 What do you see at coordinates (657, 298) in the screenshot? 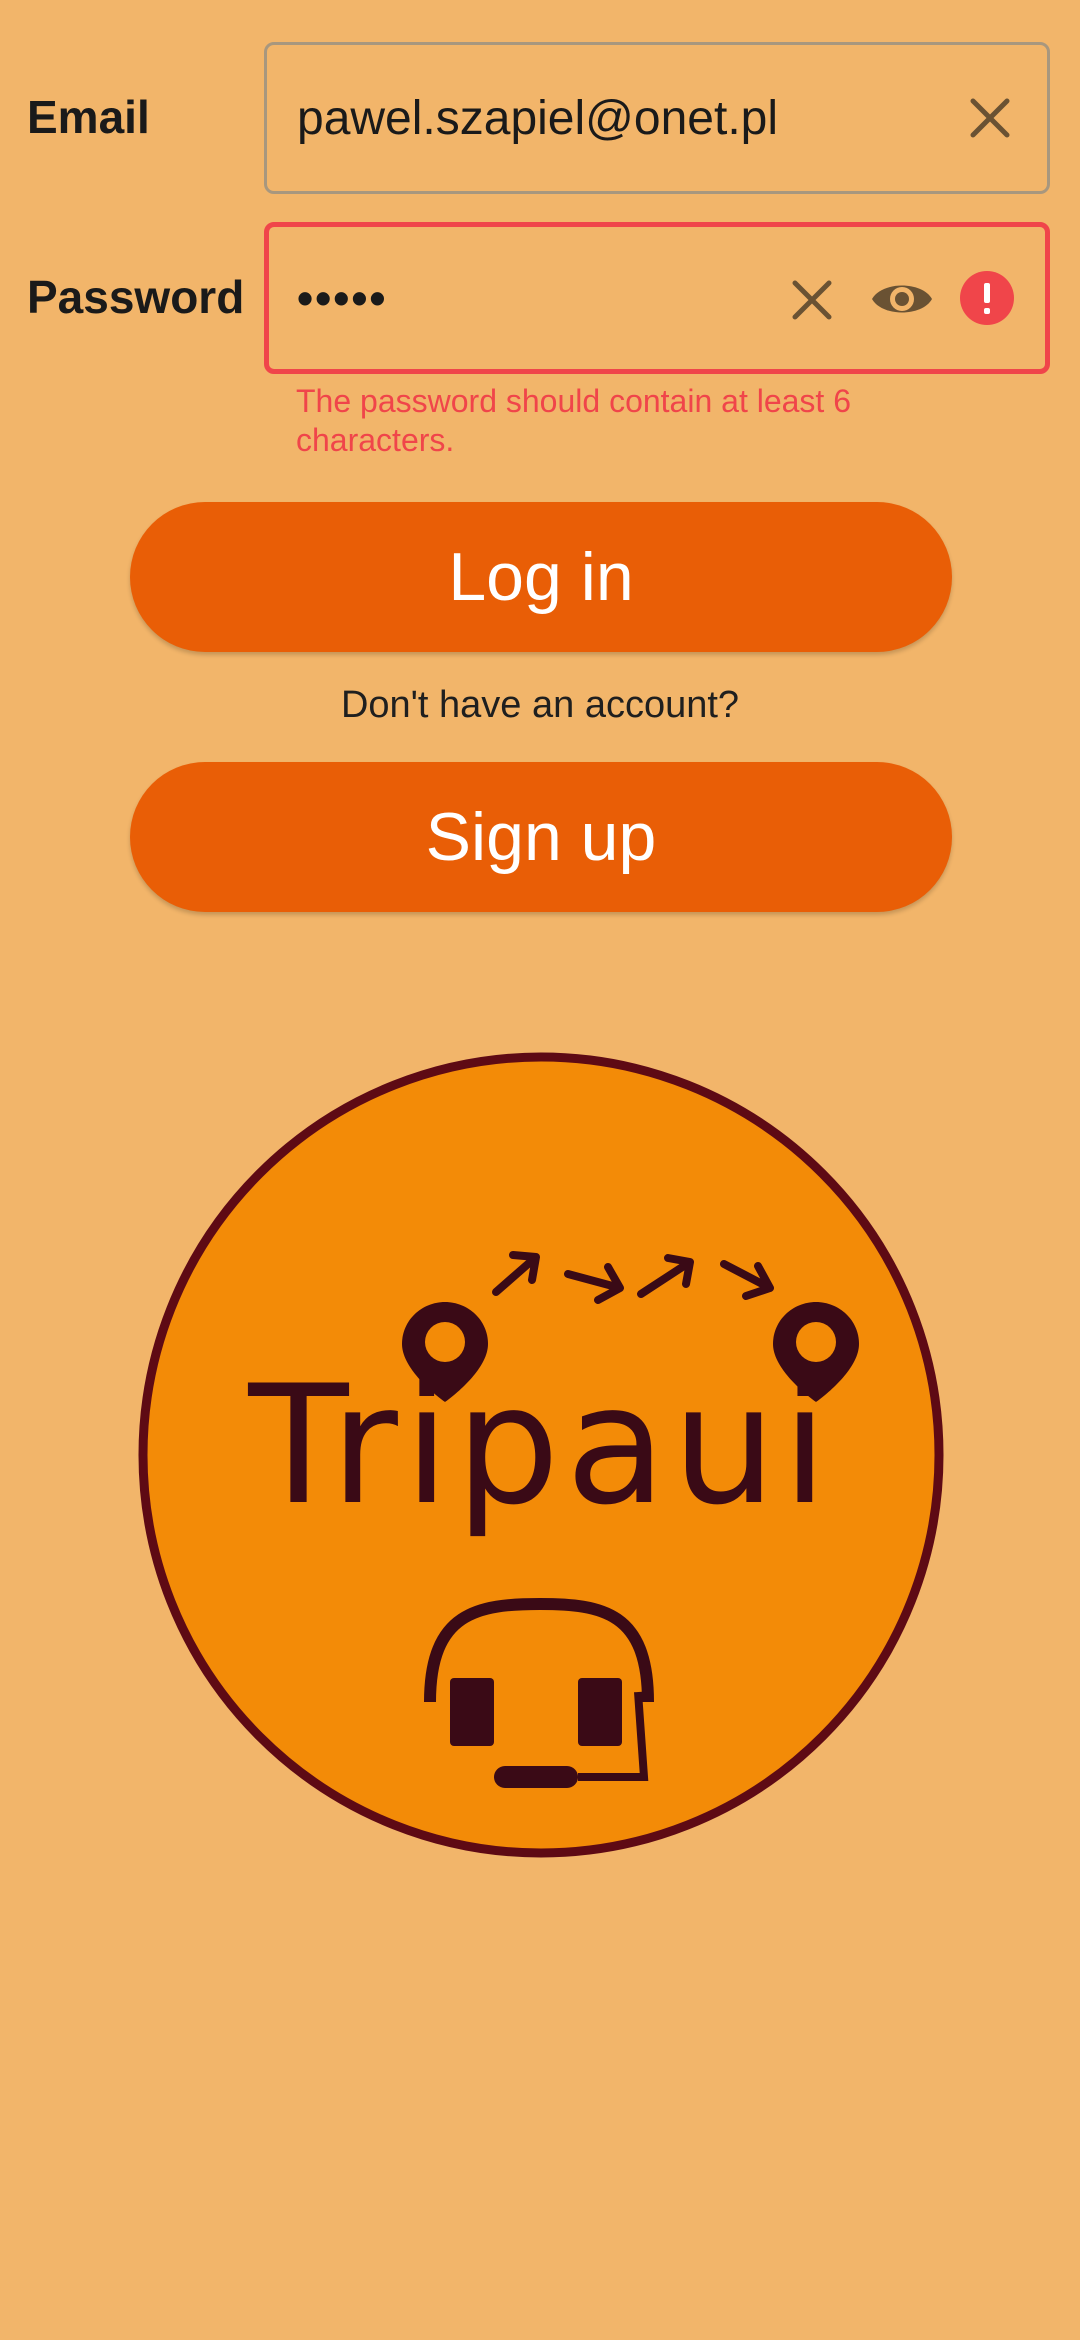
I see `password-field: •••••` at bounding box center [657, 298].